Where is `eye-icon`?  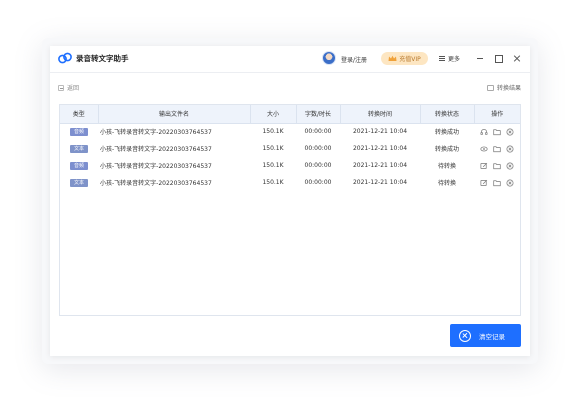
eye-icon is located at coordinates (484, 149).